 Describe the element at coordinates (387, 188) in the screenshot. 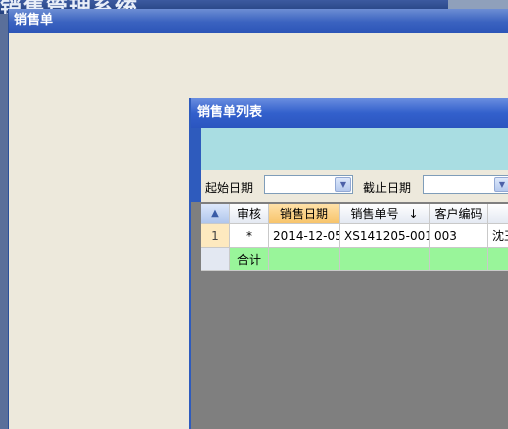

I see `end-date-label: 截止日期` at that location.